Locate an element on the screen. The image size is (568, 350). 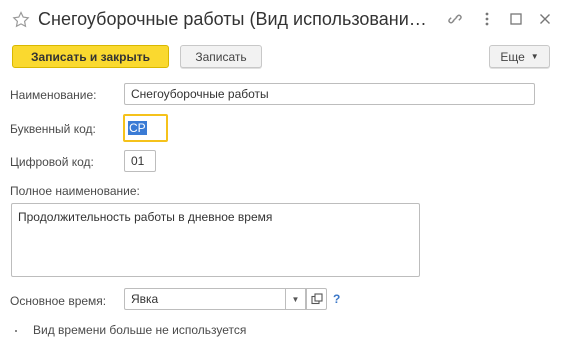
letter-code-input: СР is located at coordinates (145, 128).